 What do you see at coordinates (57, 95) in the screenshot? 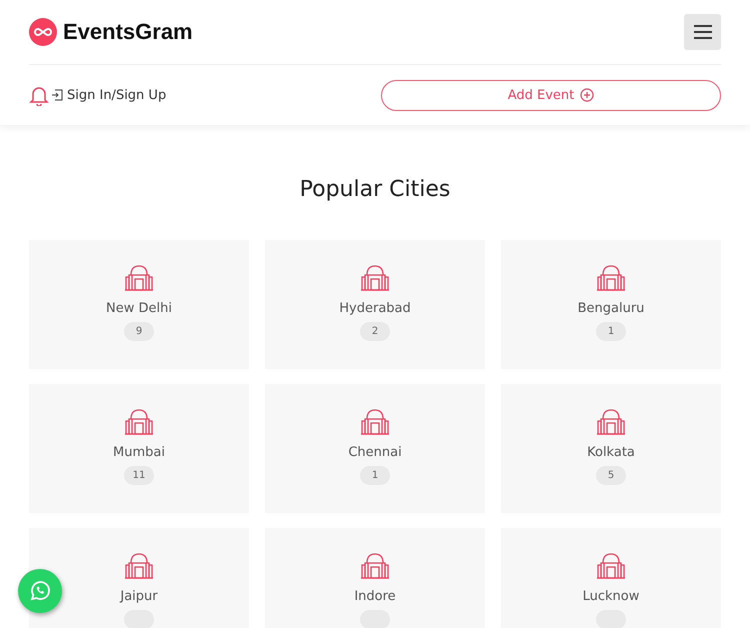
I see `sign-in-icon` at bounding box center [57, 95].